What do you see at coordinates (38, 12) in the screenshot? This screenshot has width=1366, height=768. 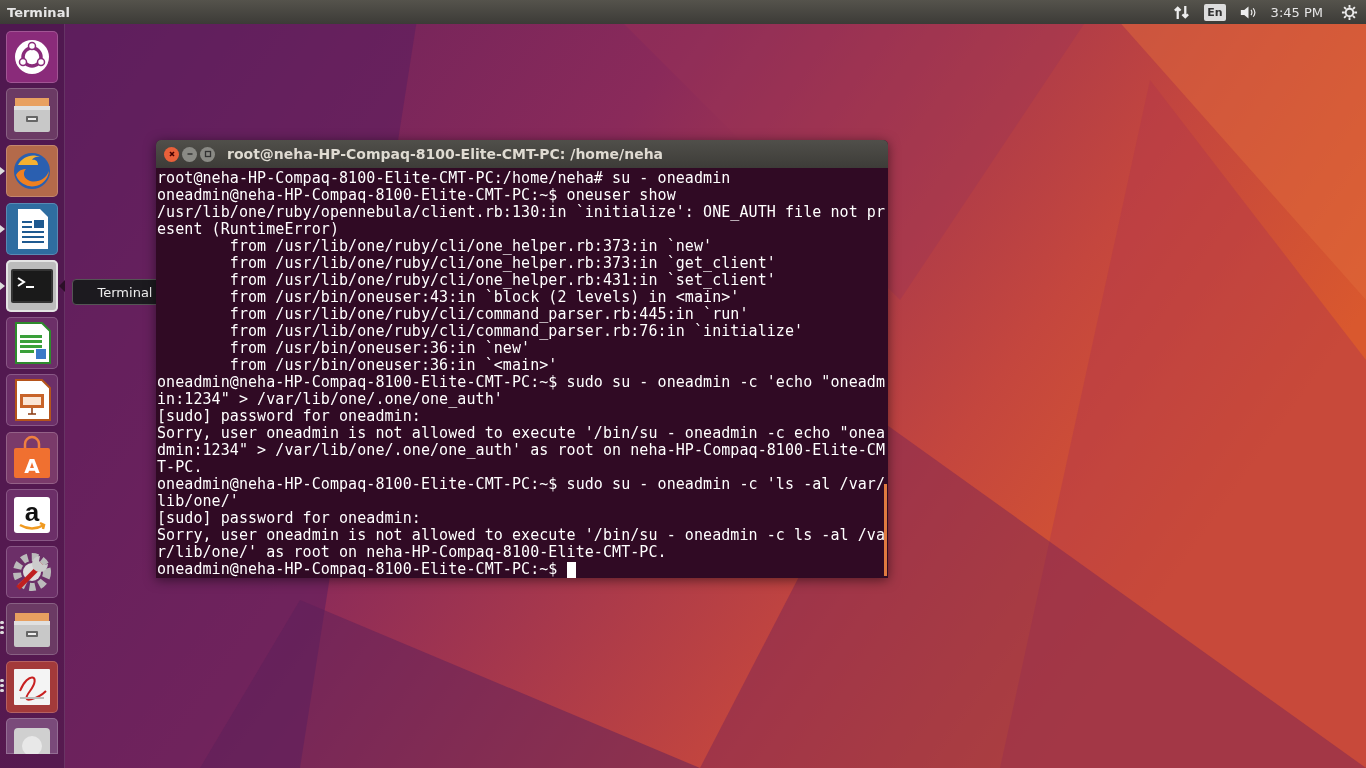 I see `app-title: Terminal` at bounding box center [38, 12].